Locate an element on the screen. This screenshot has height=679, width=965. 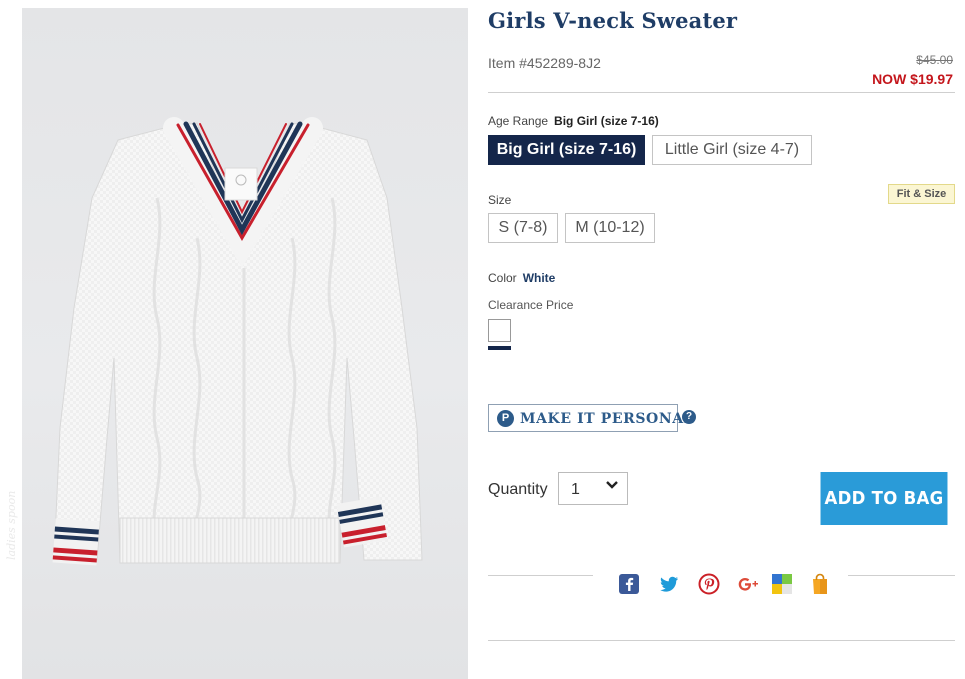
twitter-icon is located at coordinates (669, 584).